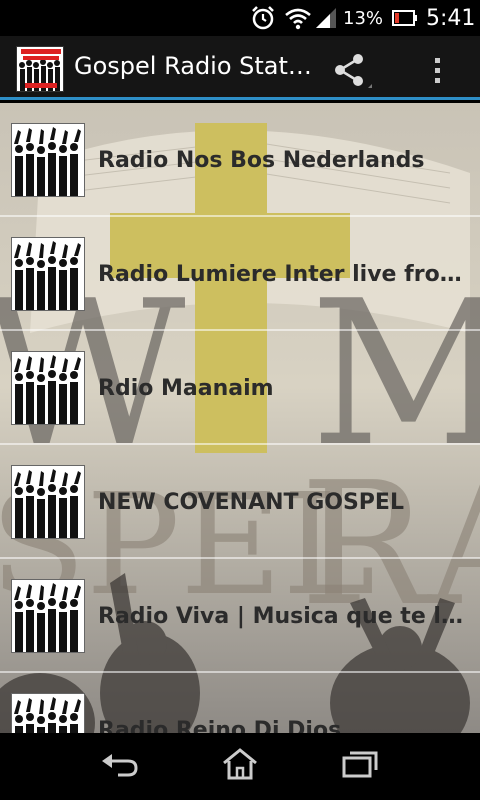 Image resolution: width=480 pixels, height=800 pixels. I want to click on overflow-menu-button, so click(438, 70).